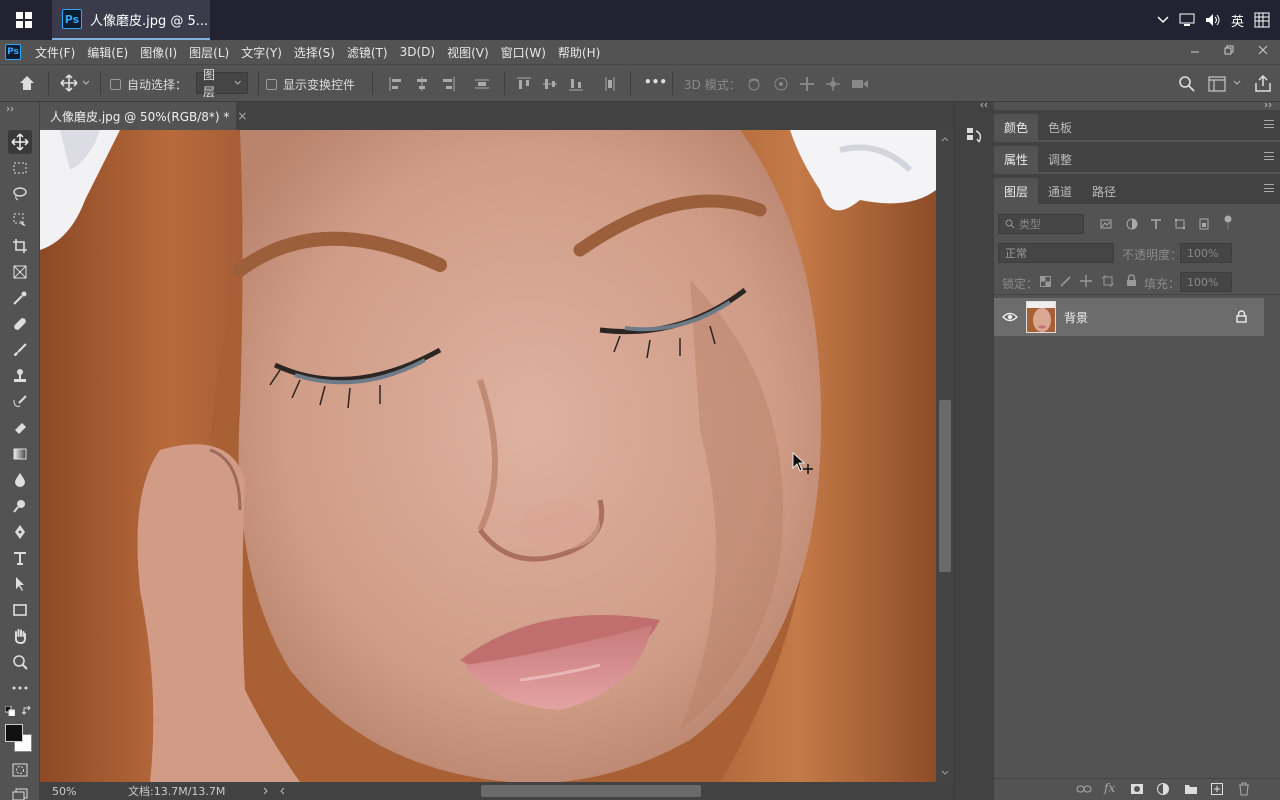 The image size is (1280, 800). What do you see at coordinates (1016, 159) in the screenshot?
I see `tab-properties: 属性` at bounding box center [1016, 159].